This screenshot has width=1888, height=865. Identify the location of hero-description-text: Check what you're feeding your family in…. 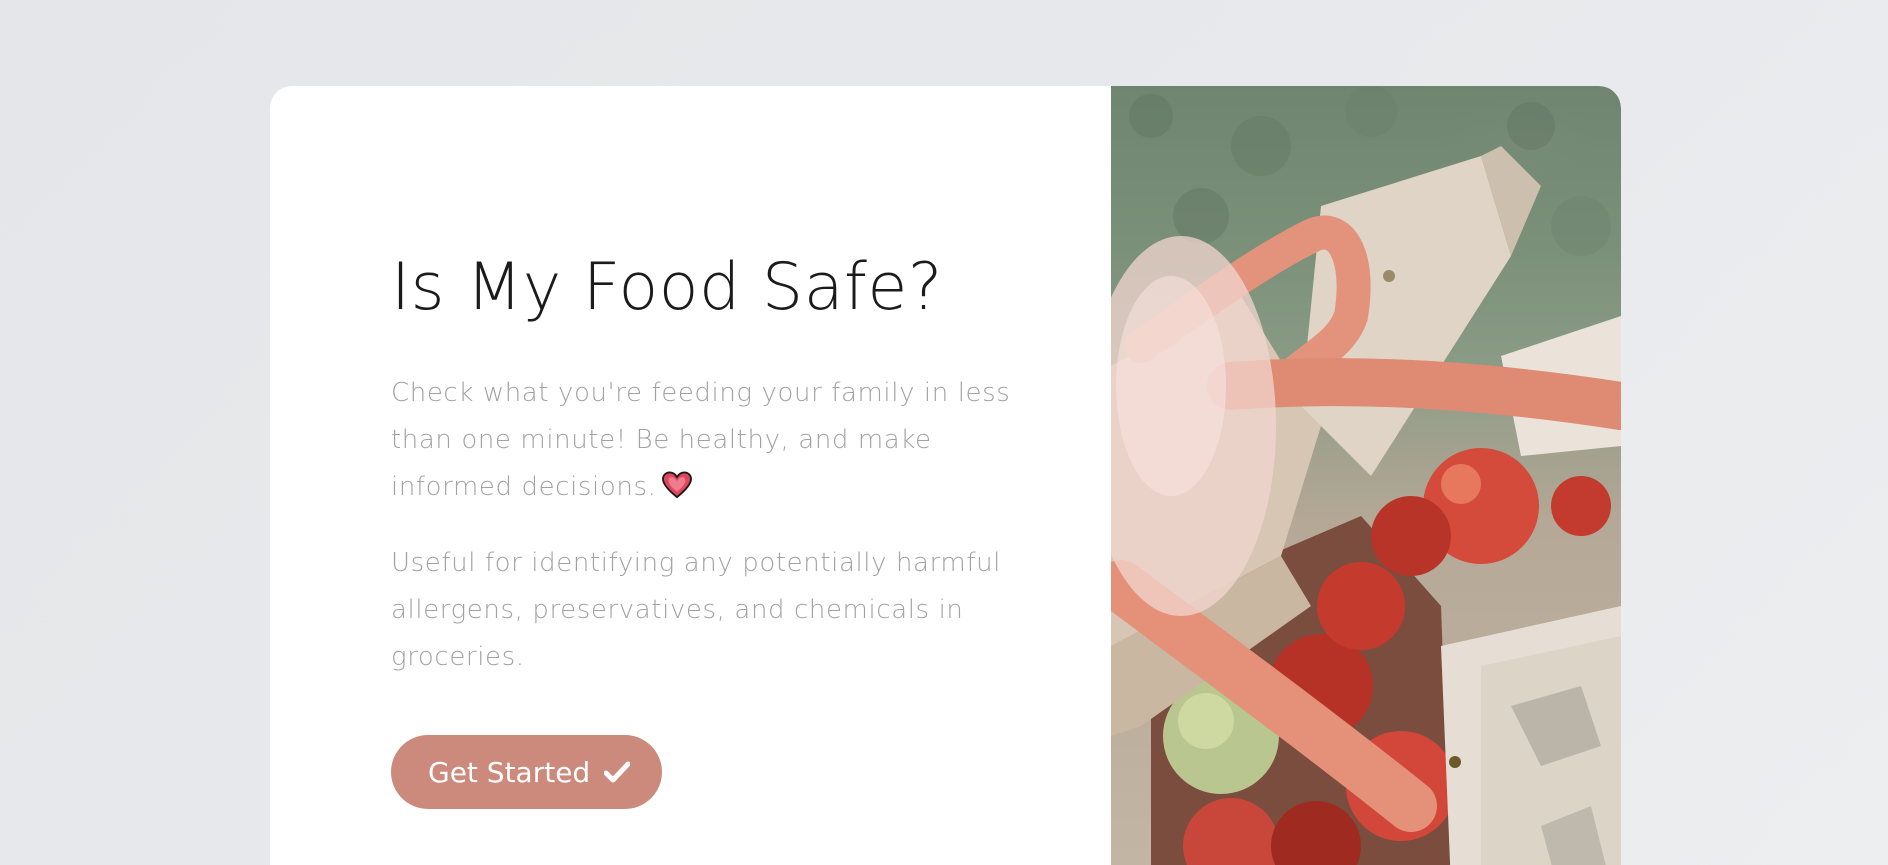
(701, 440).